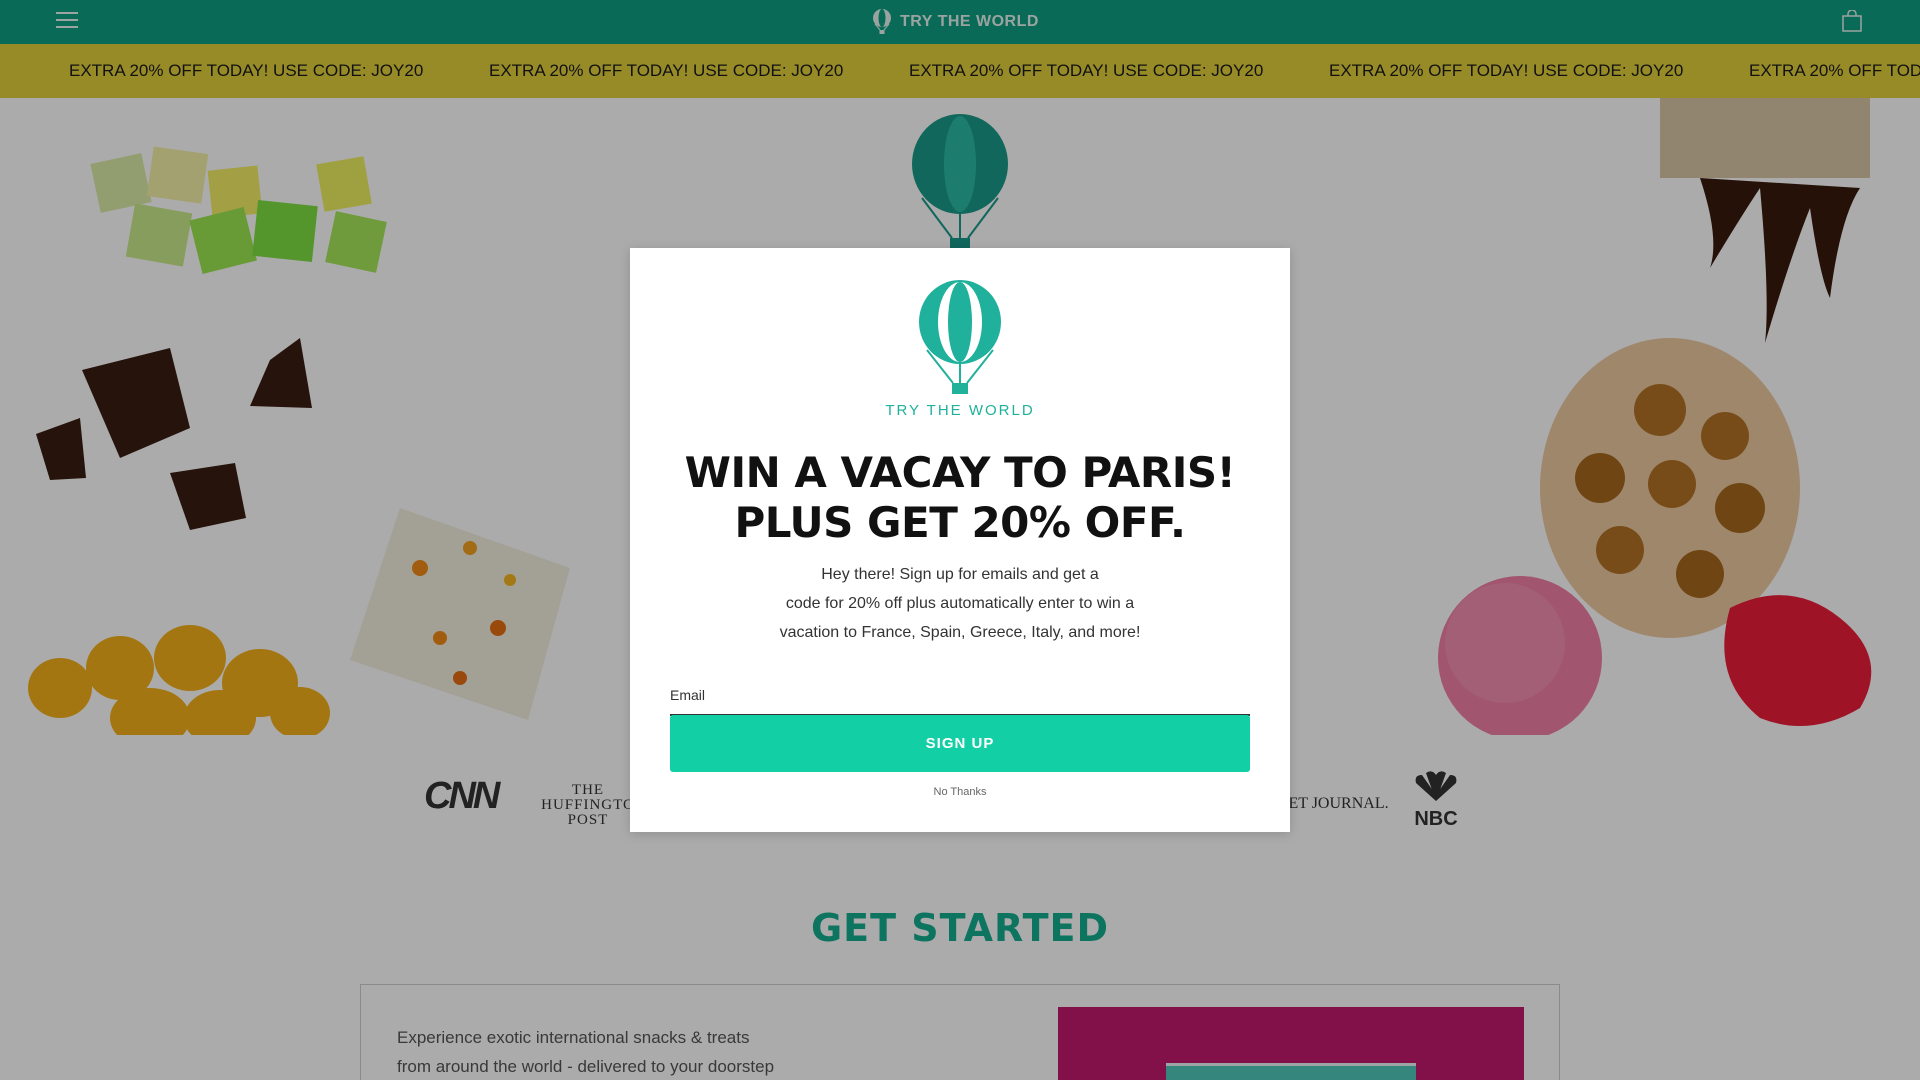 The width and height of the screenshot is (1920, 1080). Describe the element at coordinates (960, 574) in the screenshot. I see `modal-body-line: Hey there! Sign up for emails and get a` at that location.